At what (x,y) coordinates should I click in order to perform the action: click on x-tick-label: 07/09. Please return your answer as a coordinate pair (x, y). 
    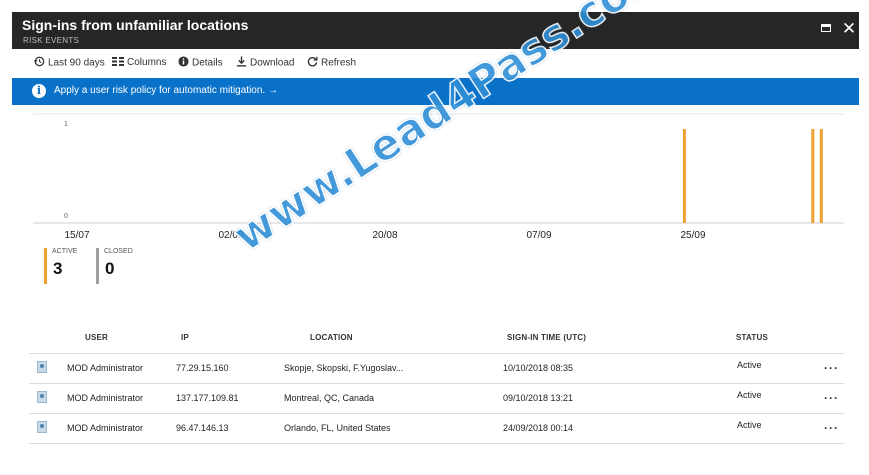
    Looking at the image, I should click on (539, 235).